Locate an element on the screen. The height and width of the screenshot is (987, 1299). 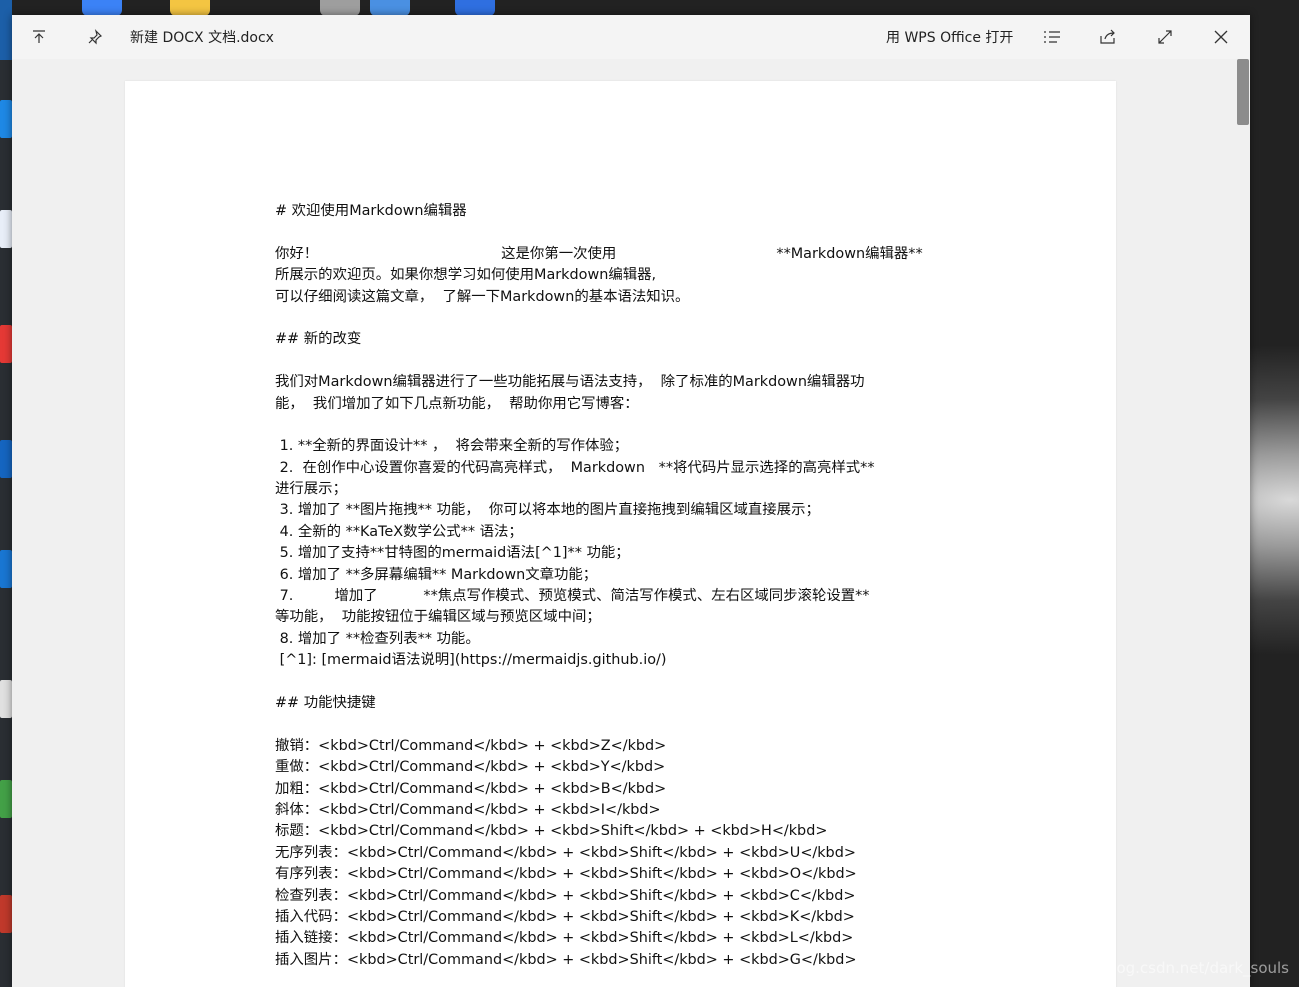
desktop-top-icons is located at coordinates (330, 8).